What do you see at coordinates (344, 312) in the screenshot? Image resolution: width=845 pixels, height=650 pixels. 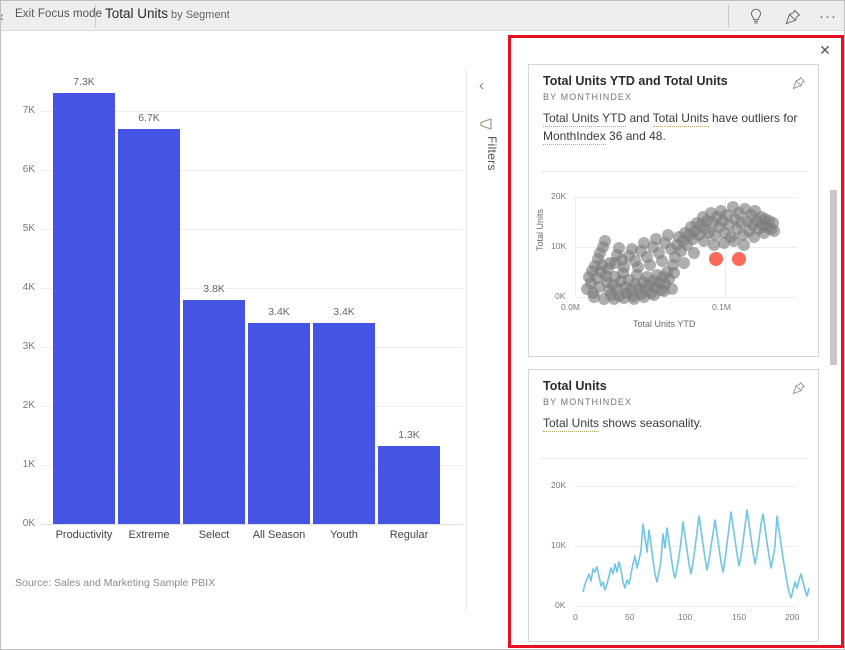 I see `bar-label-youth: 3.4K` at bounding box center [344, 312].